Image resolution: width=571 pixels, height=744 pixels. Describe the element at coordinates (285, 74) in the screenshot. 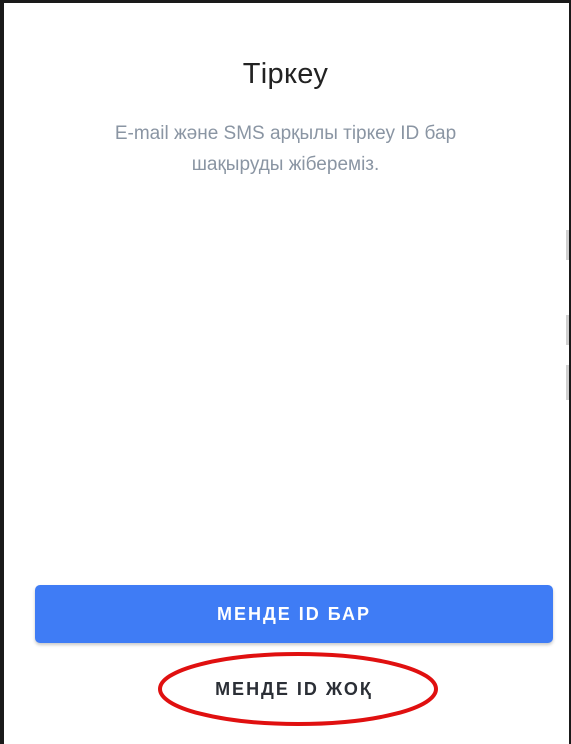

I see `page-title: Тіркеу` at that location.